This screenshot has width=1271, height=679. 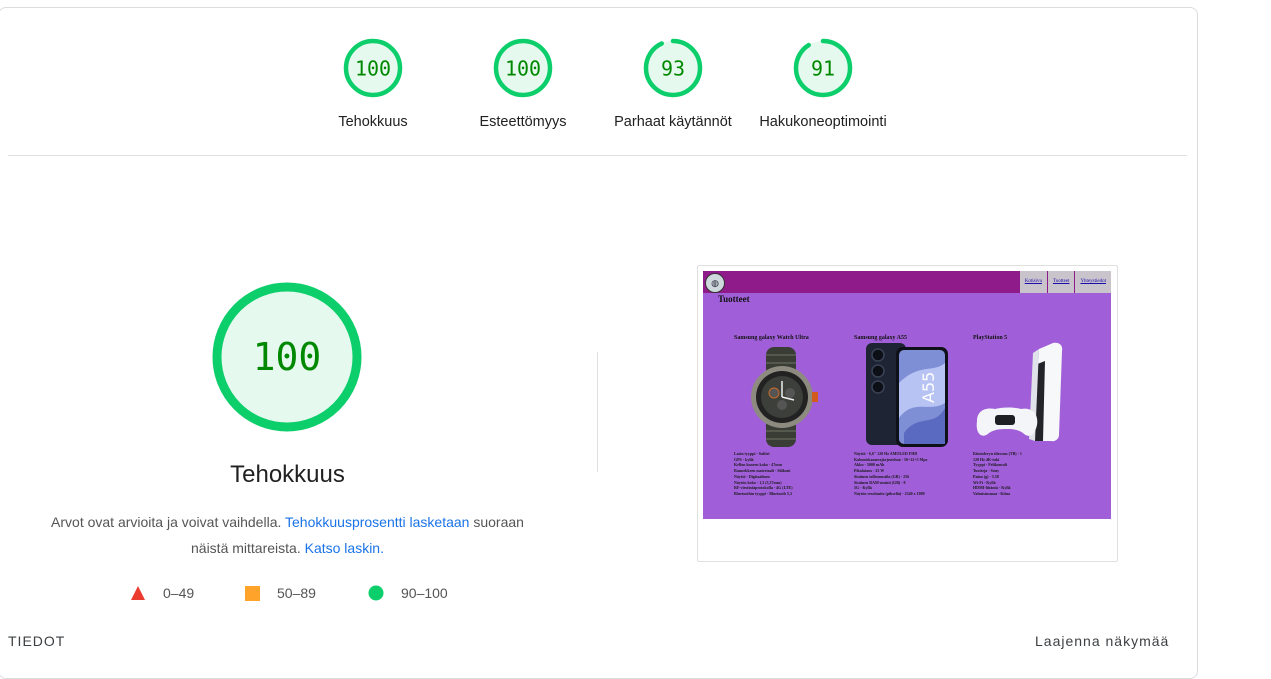 I want to click on score-ring: 91, so click(x=823, y=68).